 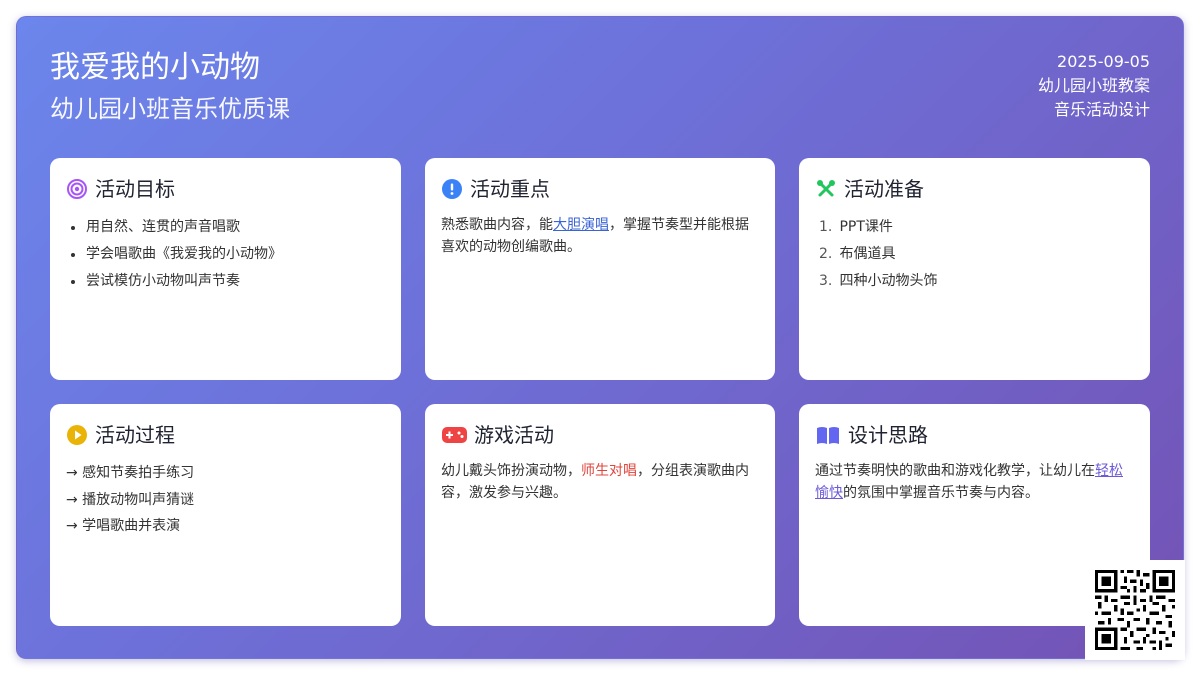 What do you see at coordinates (600, 435) in the screenshot?
I see `card-header: 游戏活动` at bounding box center [600, 435].